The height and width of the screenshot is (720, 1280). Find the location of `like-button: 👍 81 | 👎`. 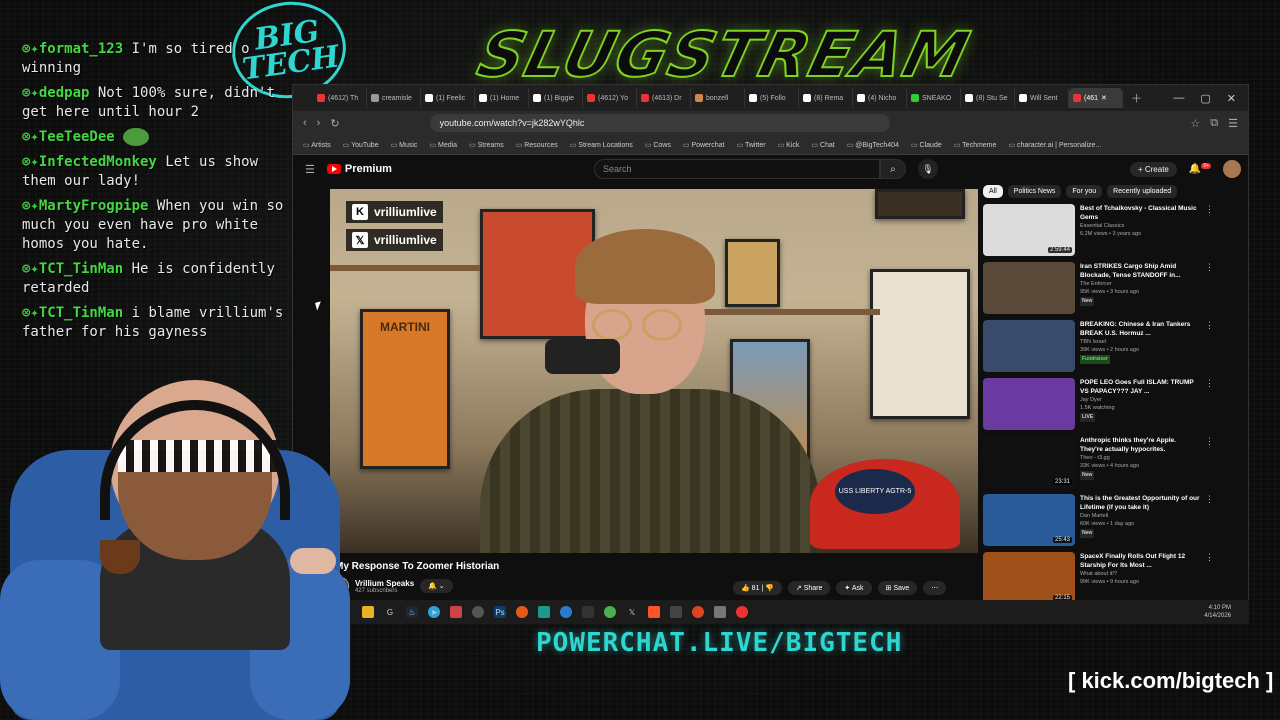

like-button: 👍 81 | 👎 is located at coordinates (757, 588).